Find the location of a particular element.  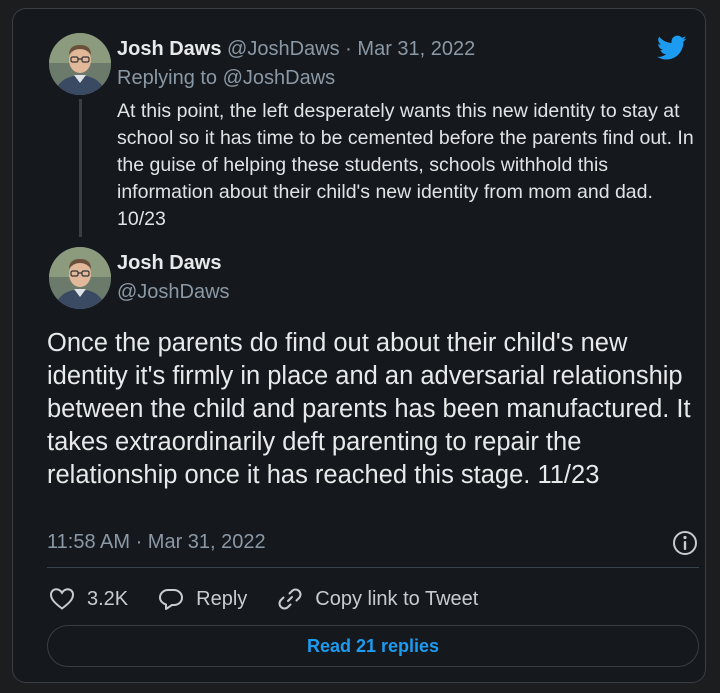

link-icon is located at coordinates (290, 599).